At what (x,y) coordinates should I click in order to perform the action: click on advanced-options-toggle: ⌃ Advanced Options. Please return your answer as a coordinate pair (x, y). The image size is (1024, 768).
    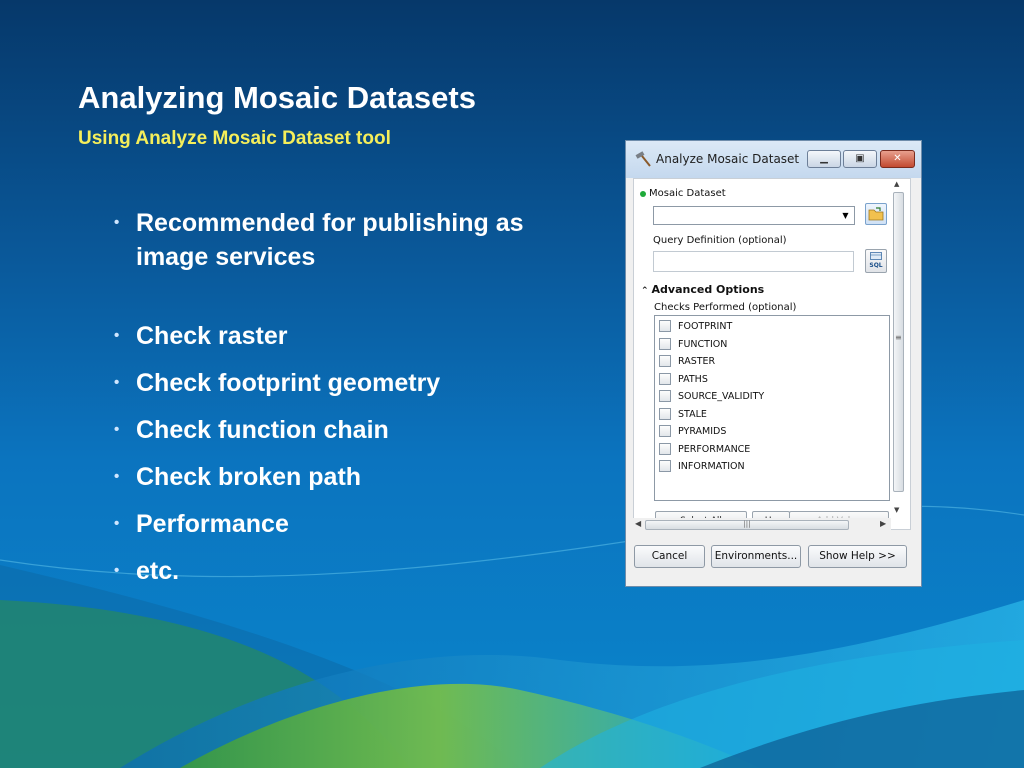
    Looking at the image, I should click on (702, 289).